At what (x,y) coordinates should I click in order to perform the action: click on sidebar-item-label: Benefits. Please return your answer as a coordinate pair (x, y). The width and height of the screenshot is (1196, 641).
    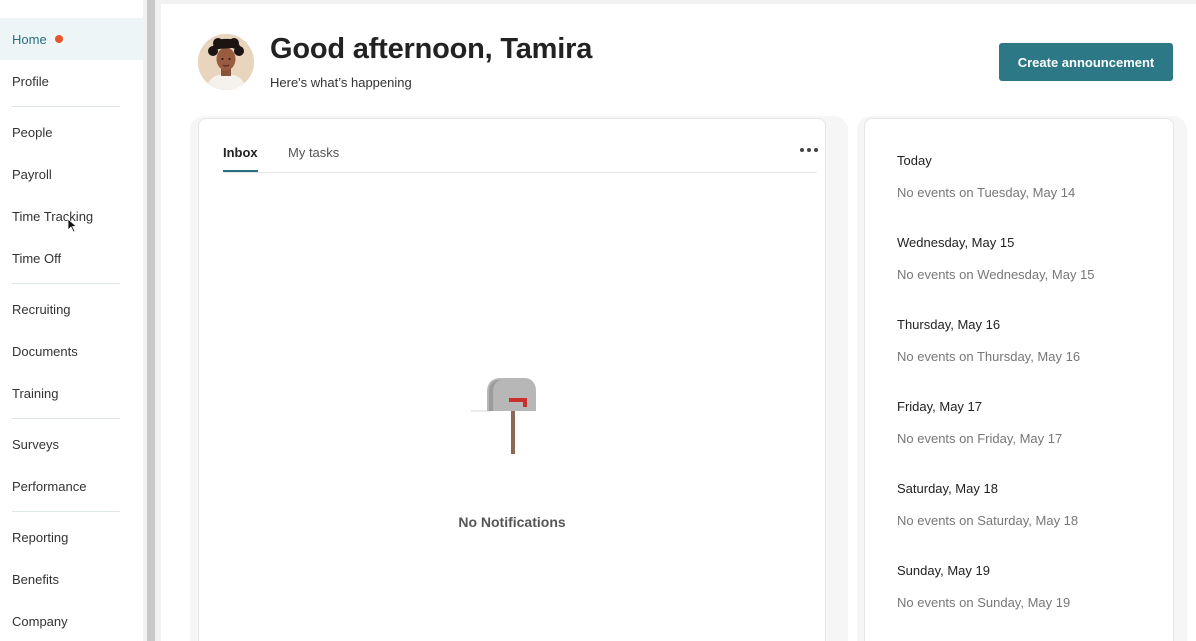
    Looking at the image, I should click on (35, 579).